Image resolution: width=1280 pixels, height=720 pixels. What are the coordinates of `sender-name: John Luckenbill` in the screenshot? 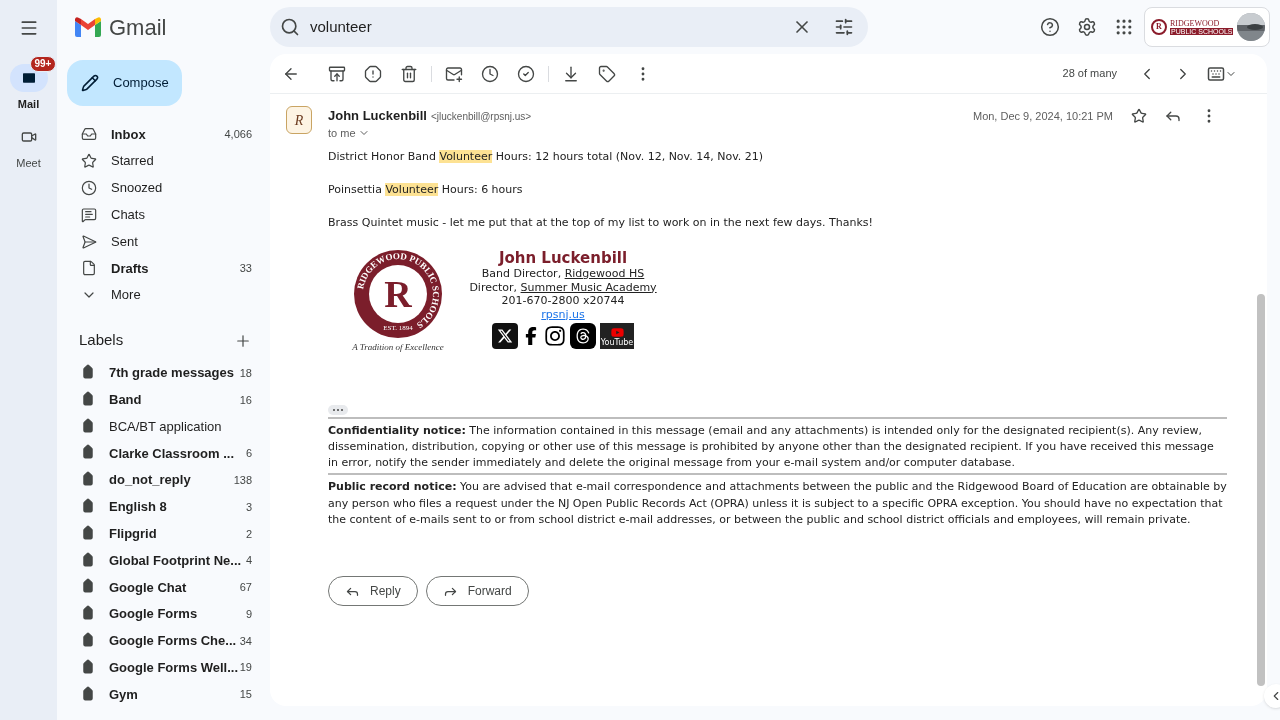 It's located at (377, 116).